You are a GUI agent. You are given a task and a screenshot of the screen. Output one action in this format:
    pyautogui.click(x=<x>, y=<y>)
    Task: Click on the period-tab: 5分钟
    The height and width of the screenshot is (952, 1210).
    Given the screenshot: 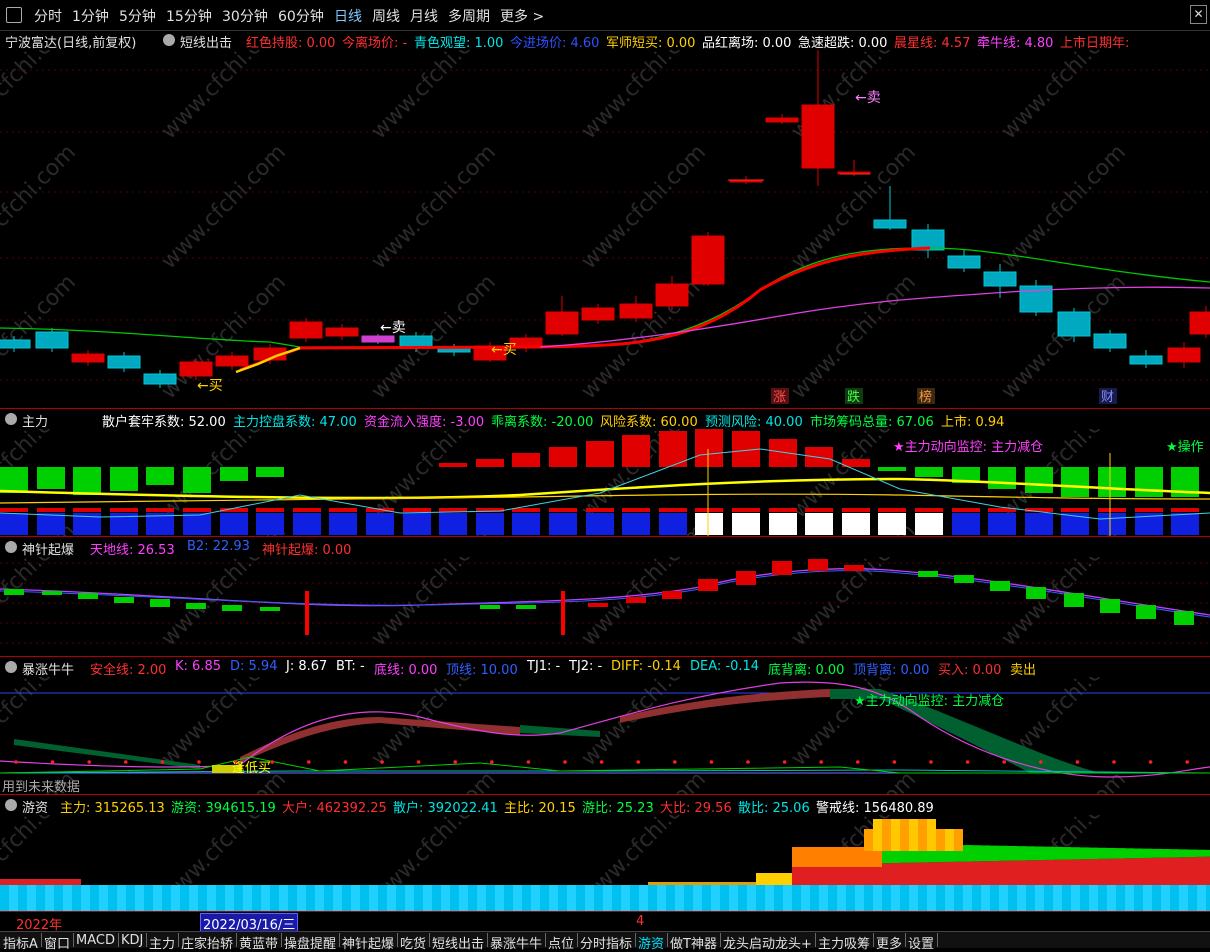 What is the action you would take?
    pyautogui.click(x=137, y=16)
    